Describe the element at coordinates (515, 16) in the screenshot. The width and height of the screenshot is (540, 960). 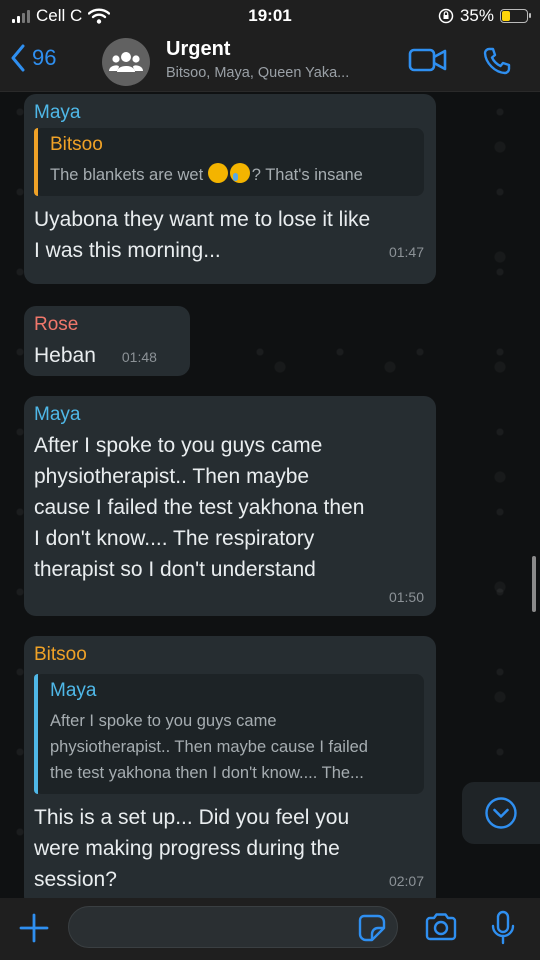
I see `battery-icon` at that location.